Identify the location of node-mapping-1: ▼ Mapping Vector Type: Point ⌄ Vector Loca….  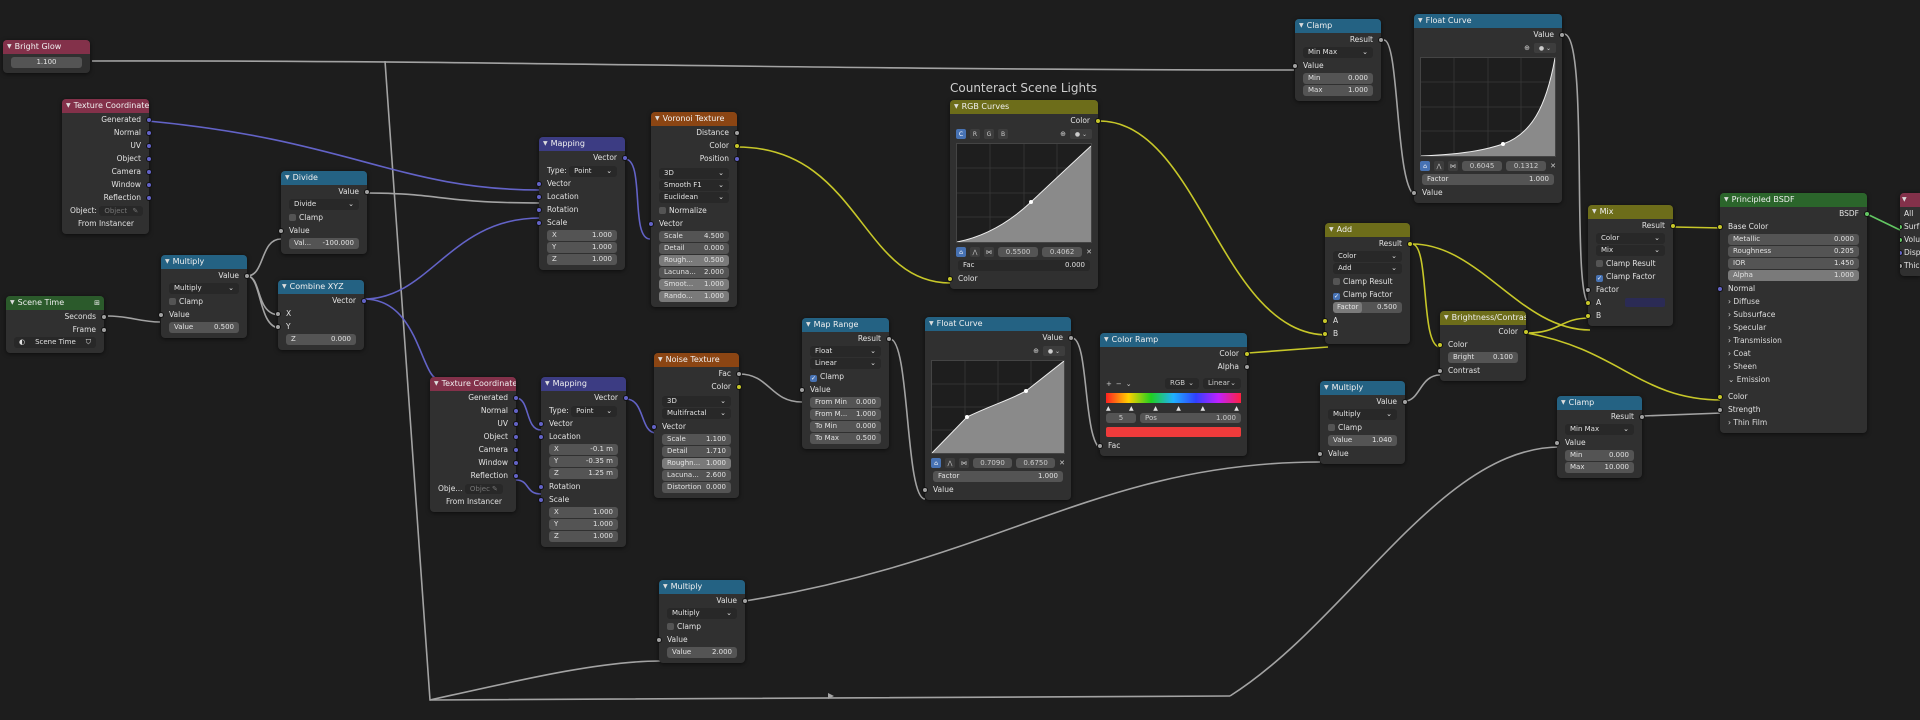
(582, 203).